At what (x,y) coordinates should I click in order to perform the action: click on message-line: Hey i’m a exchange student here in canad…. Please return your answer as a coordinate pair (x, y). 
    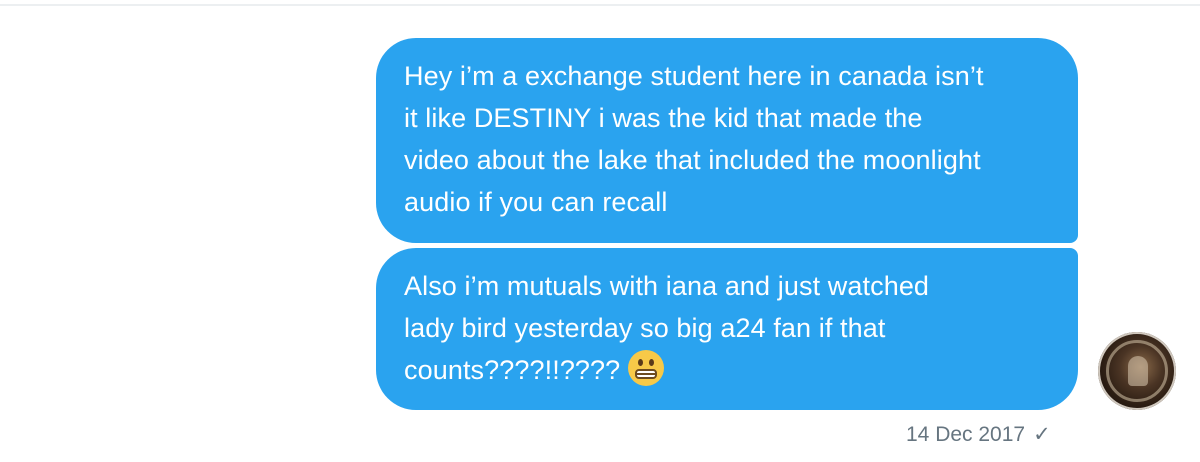
    Looking at the image, I should click on (694, 76).